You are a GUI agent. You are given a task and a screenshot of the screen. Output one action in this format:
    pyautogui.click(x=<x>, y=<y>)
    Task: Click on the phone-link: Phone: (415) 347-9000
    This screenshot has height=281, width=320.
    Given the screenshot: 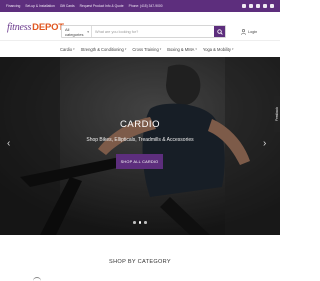 What is the action you would take?
    pyautogui.click(x=146, y=6)
    